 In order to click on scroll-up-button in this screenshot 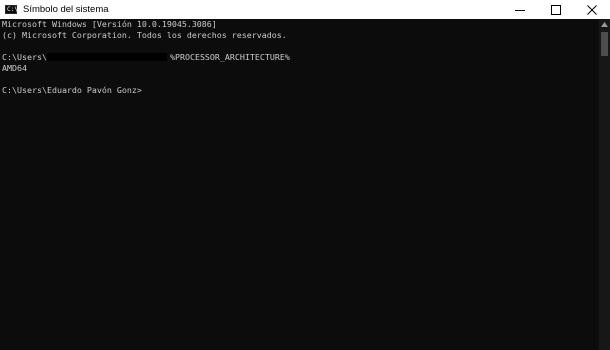, I will do `click(604, 24)`.